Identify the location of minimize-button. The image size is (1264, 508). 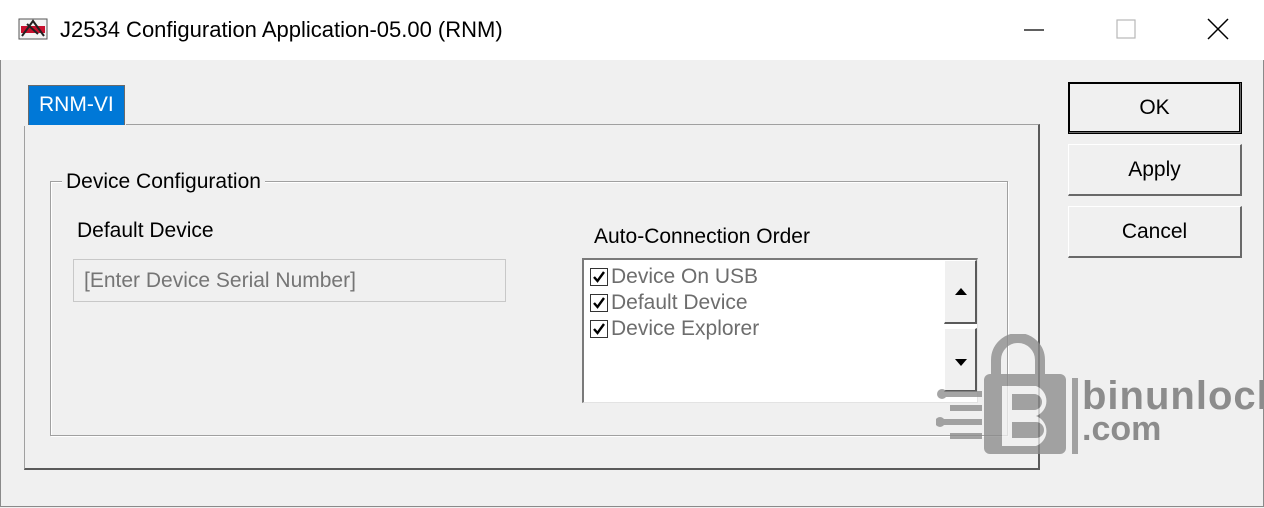
(1034, 30).